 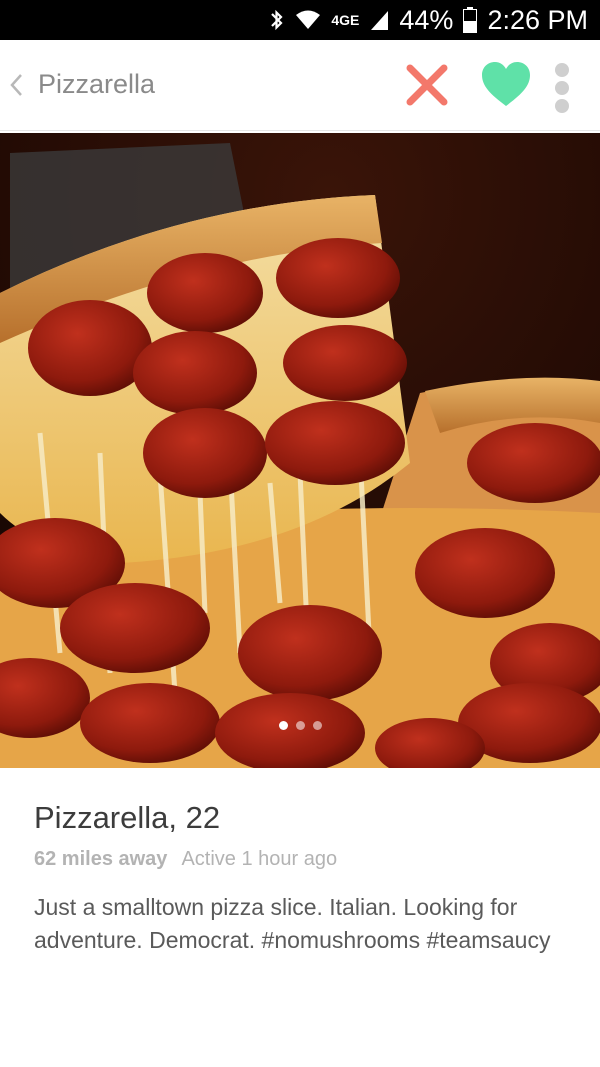 What do you see at coordinates (17, 85) in the screenshot?
I see `chevron-left-icon` at bounding box center [17, 85].